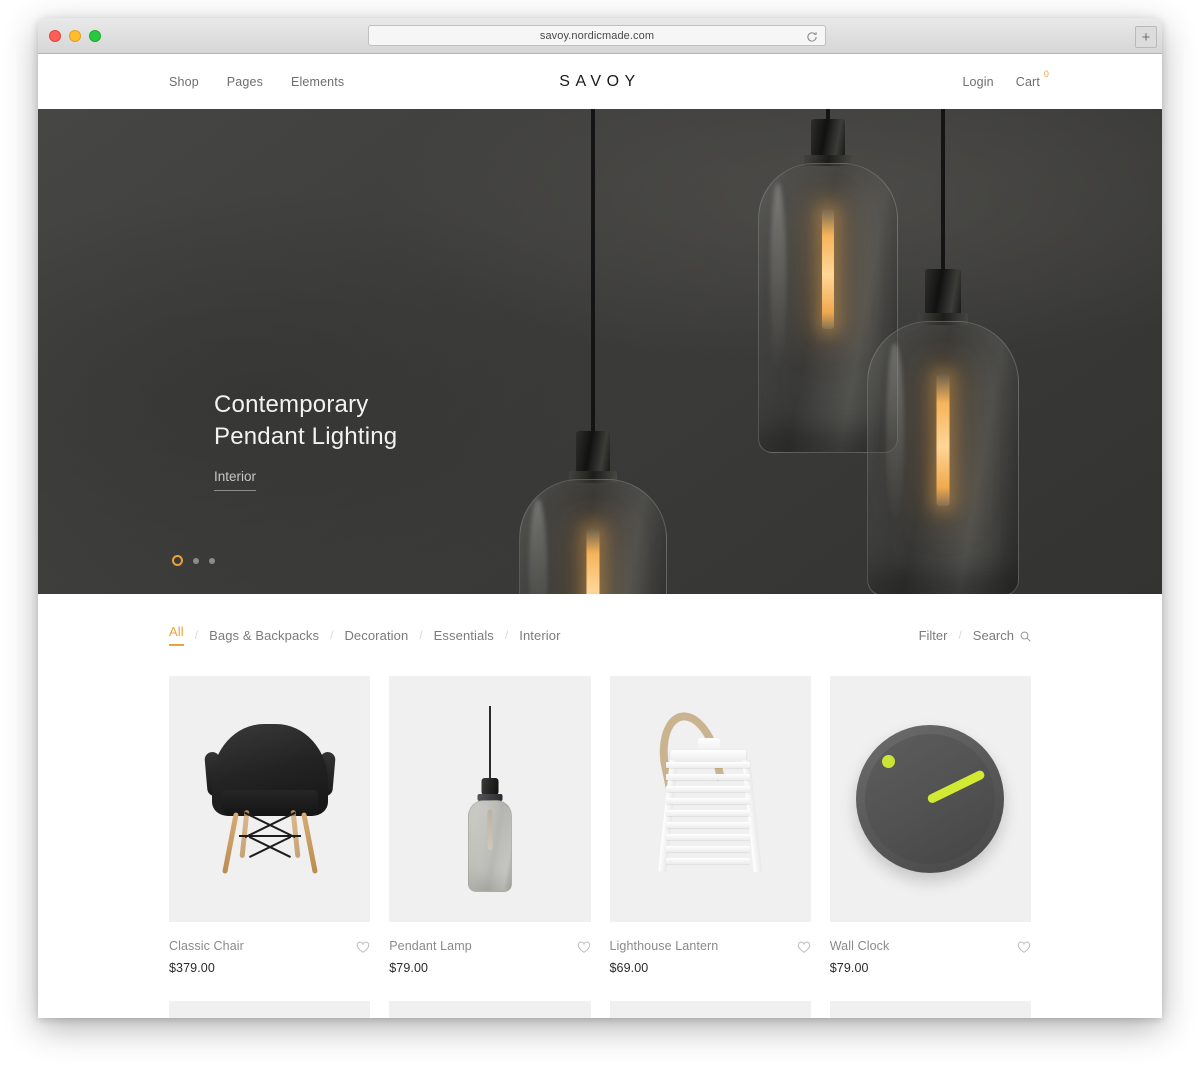  I want to click on shop-tools: Filter / Search, so click(975, 635).